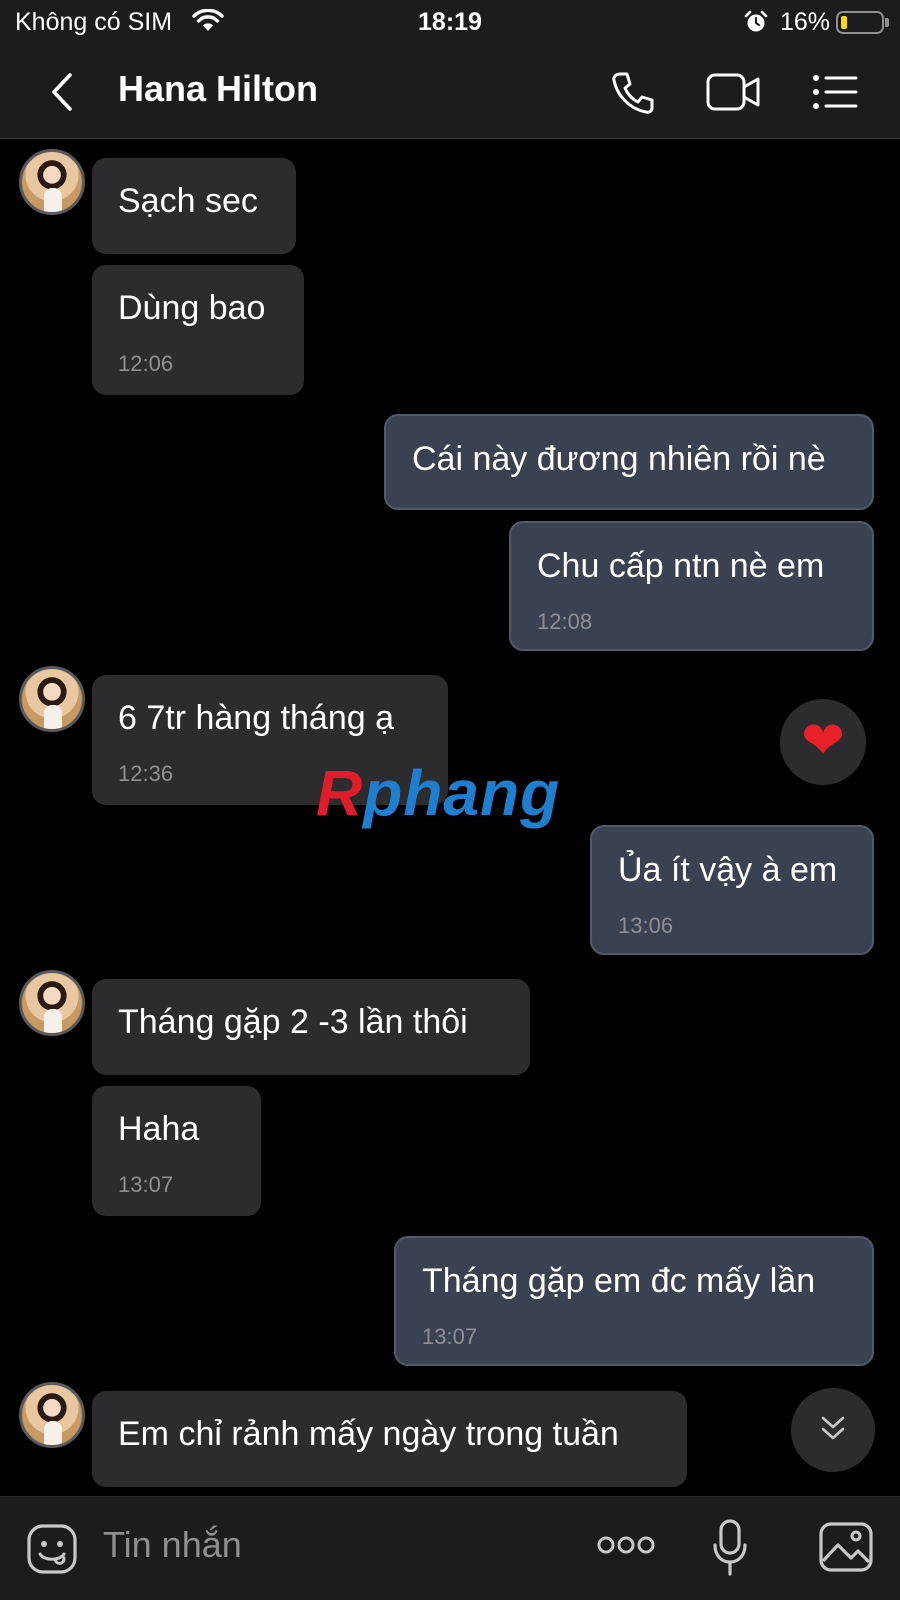 Image resolution: width=900 pixels, height=1600 pixels. What do you see at coordinates (756, 21) in the screenshot?
I see `alarm-icon` at bounding box center [756, 21].